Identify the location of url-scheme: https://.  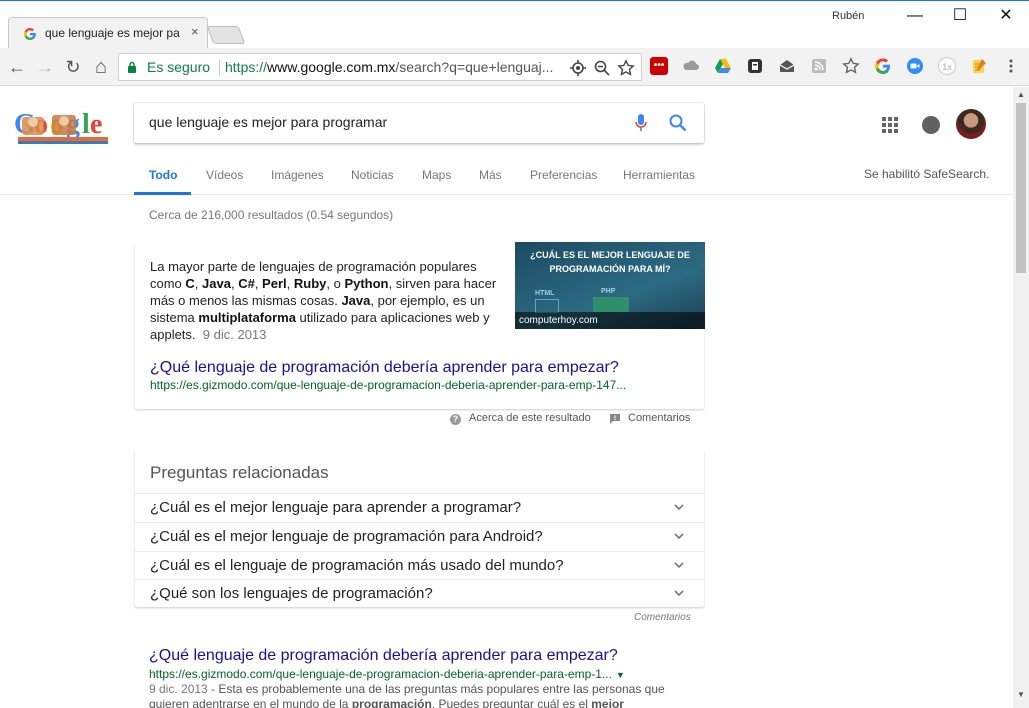
(246, 67).